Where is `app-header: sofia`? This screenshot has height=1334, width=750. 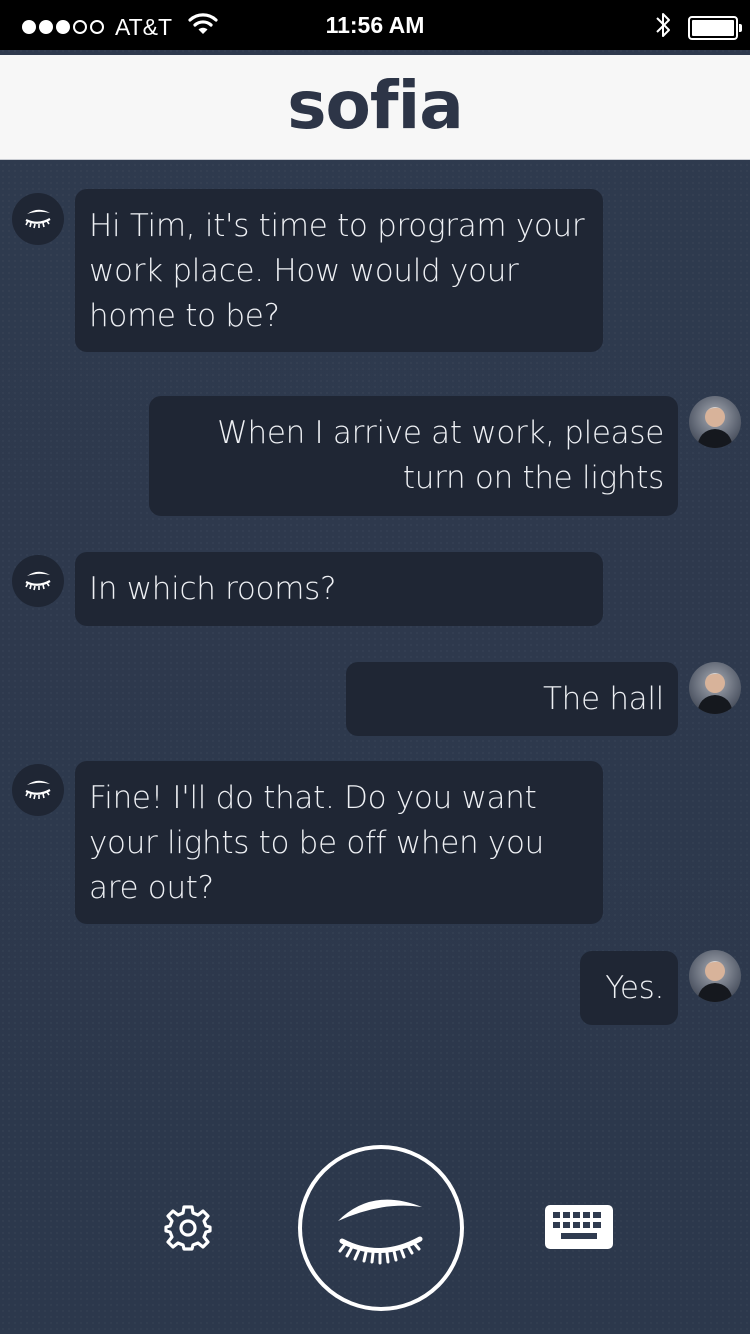 app-header: sofia is located at coordinates (375, 107).